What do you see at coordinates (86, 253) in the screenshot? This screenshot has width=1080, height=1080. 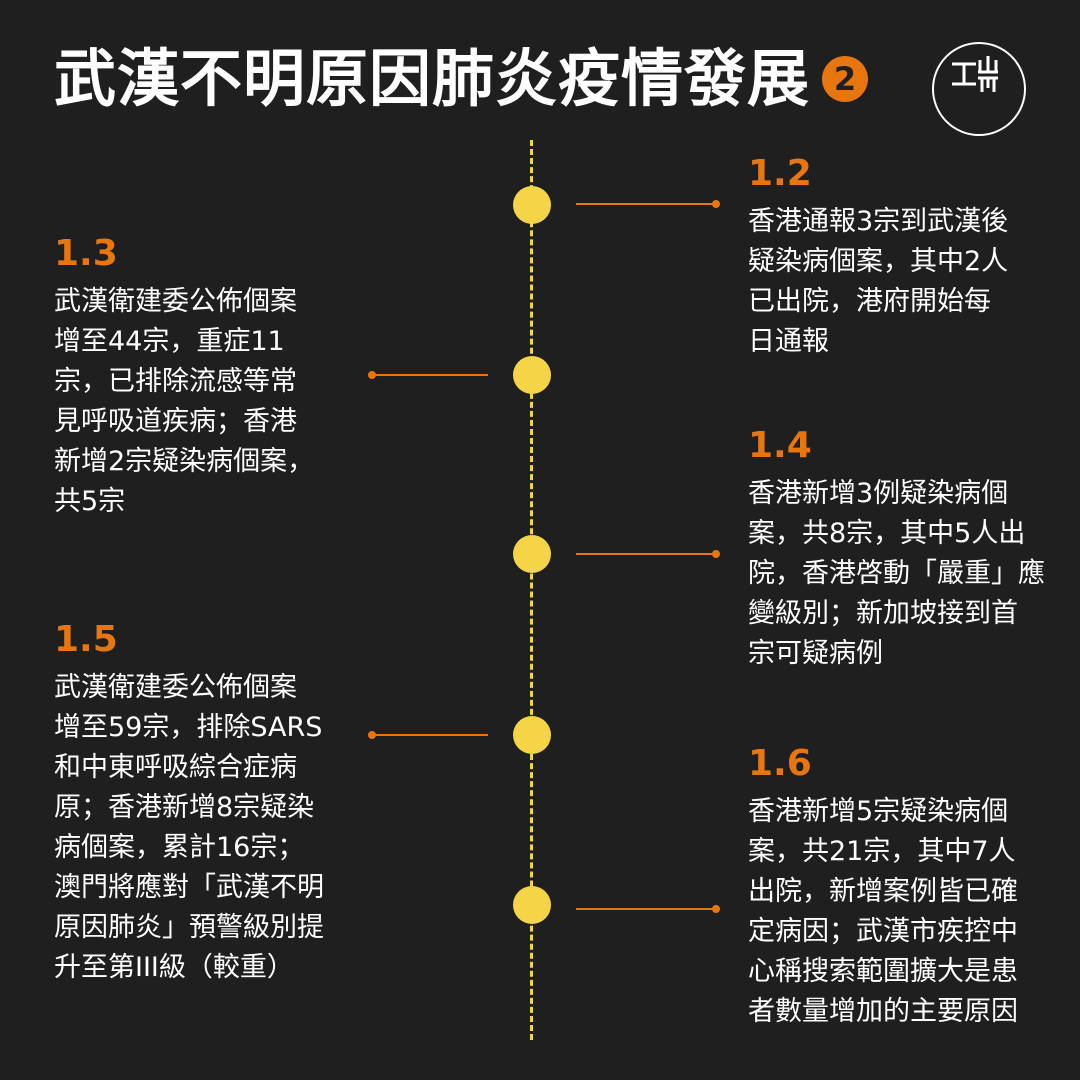 I see `event-date: 1.3` at bounding box center [86, 253].